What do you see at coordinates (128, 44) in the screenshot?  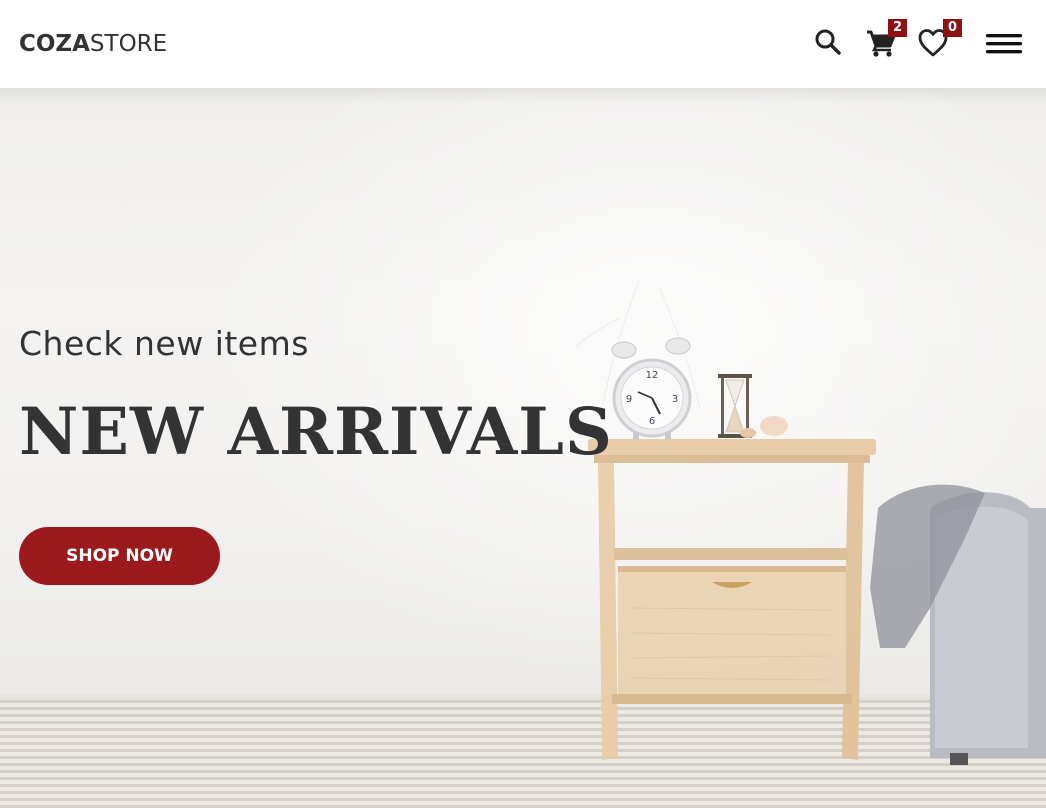 I see `logo-light-text: STORE` at bounding box center [128, 44].